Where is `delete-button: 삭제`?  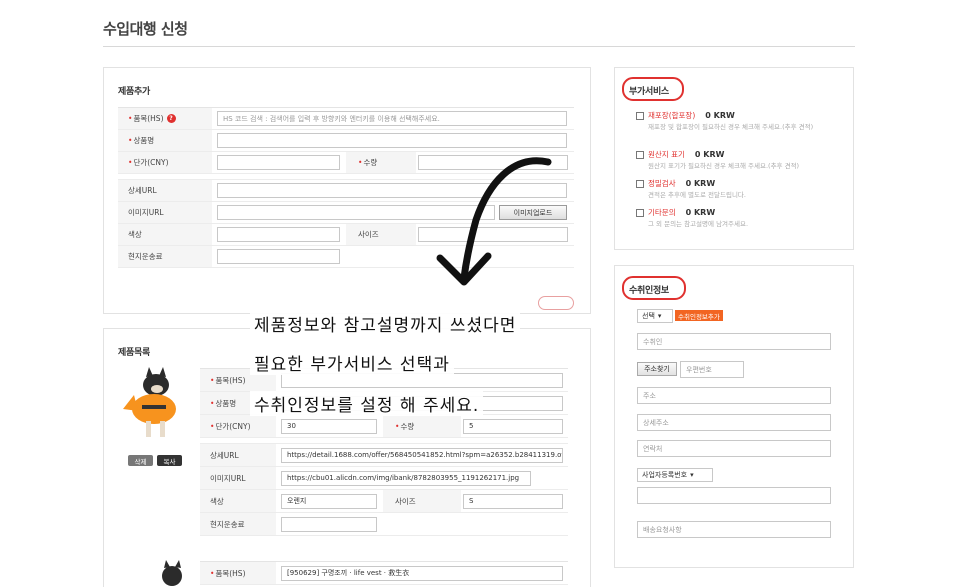 delete-button: 삭제 is located at coordinates (140, 460).